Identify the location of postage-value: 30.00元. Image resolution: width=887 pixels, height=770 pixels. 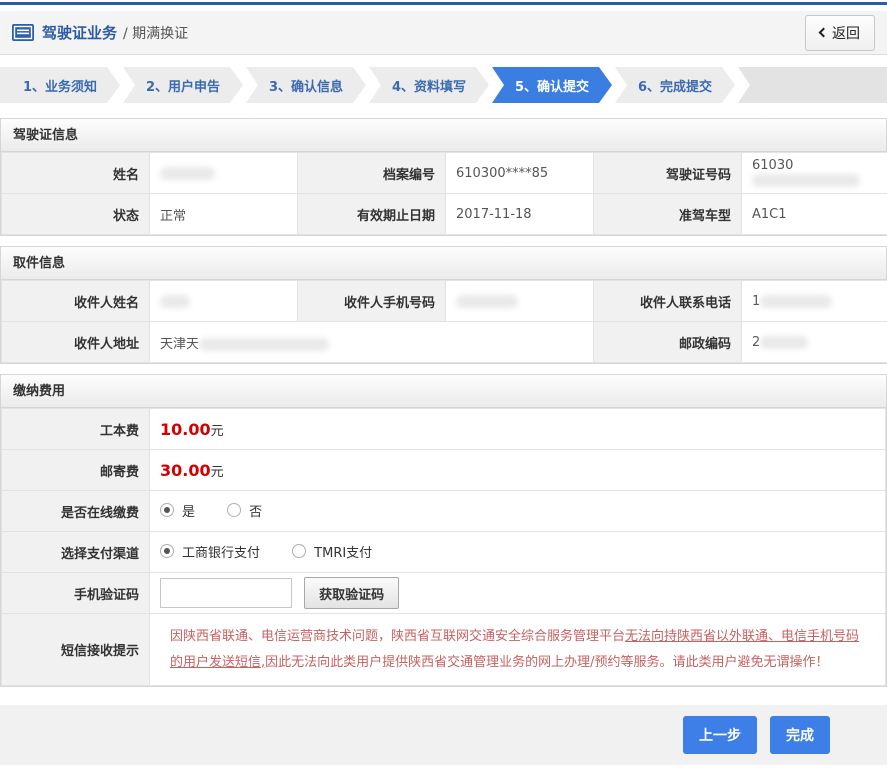
(518, 470).